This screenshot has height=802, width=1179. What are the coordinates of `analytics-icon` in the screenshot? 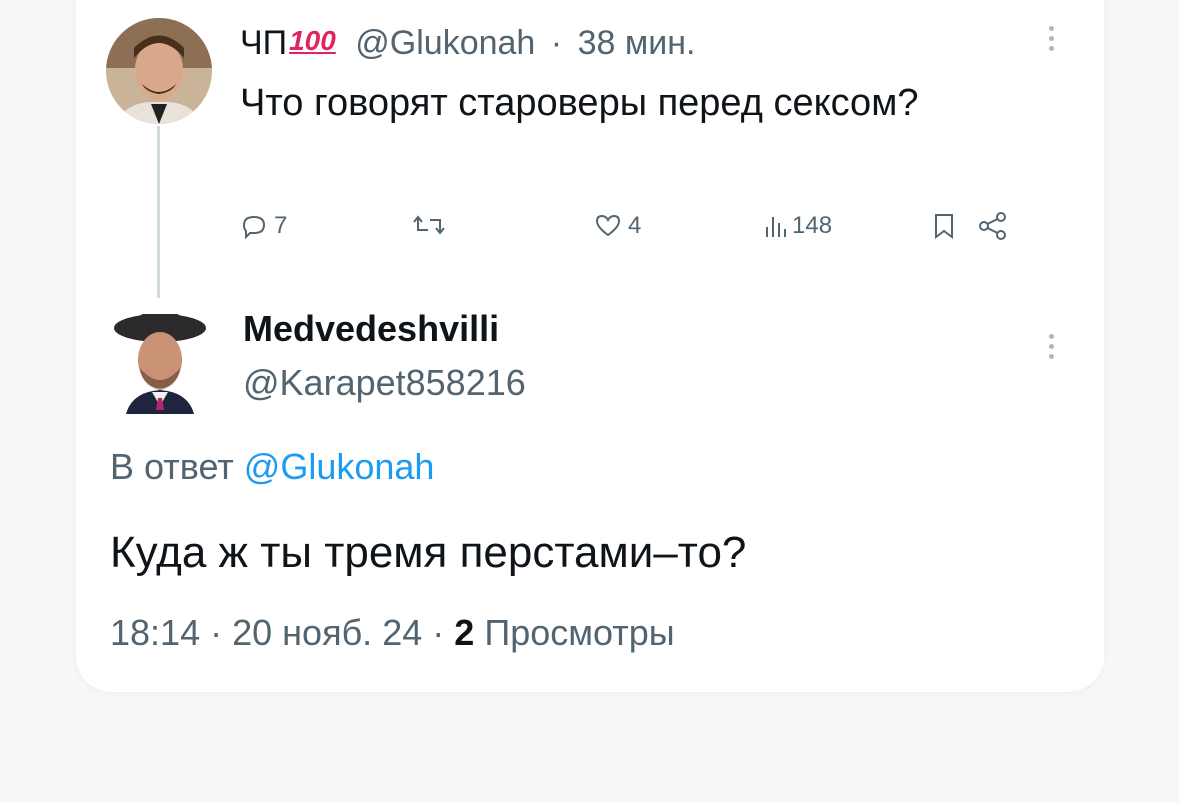 It's located at (776, 227).